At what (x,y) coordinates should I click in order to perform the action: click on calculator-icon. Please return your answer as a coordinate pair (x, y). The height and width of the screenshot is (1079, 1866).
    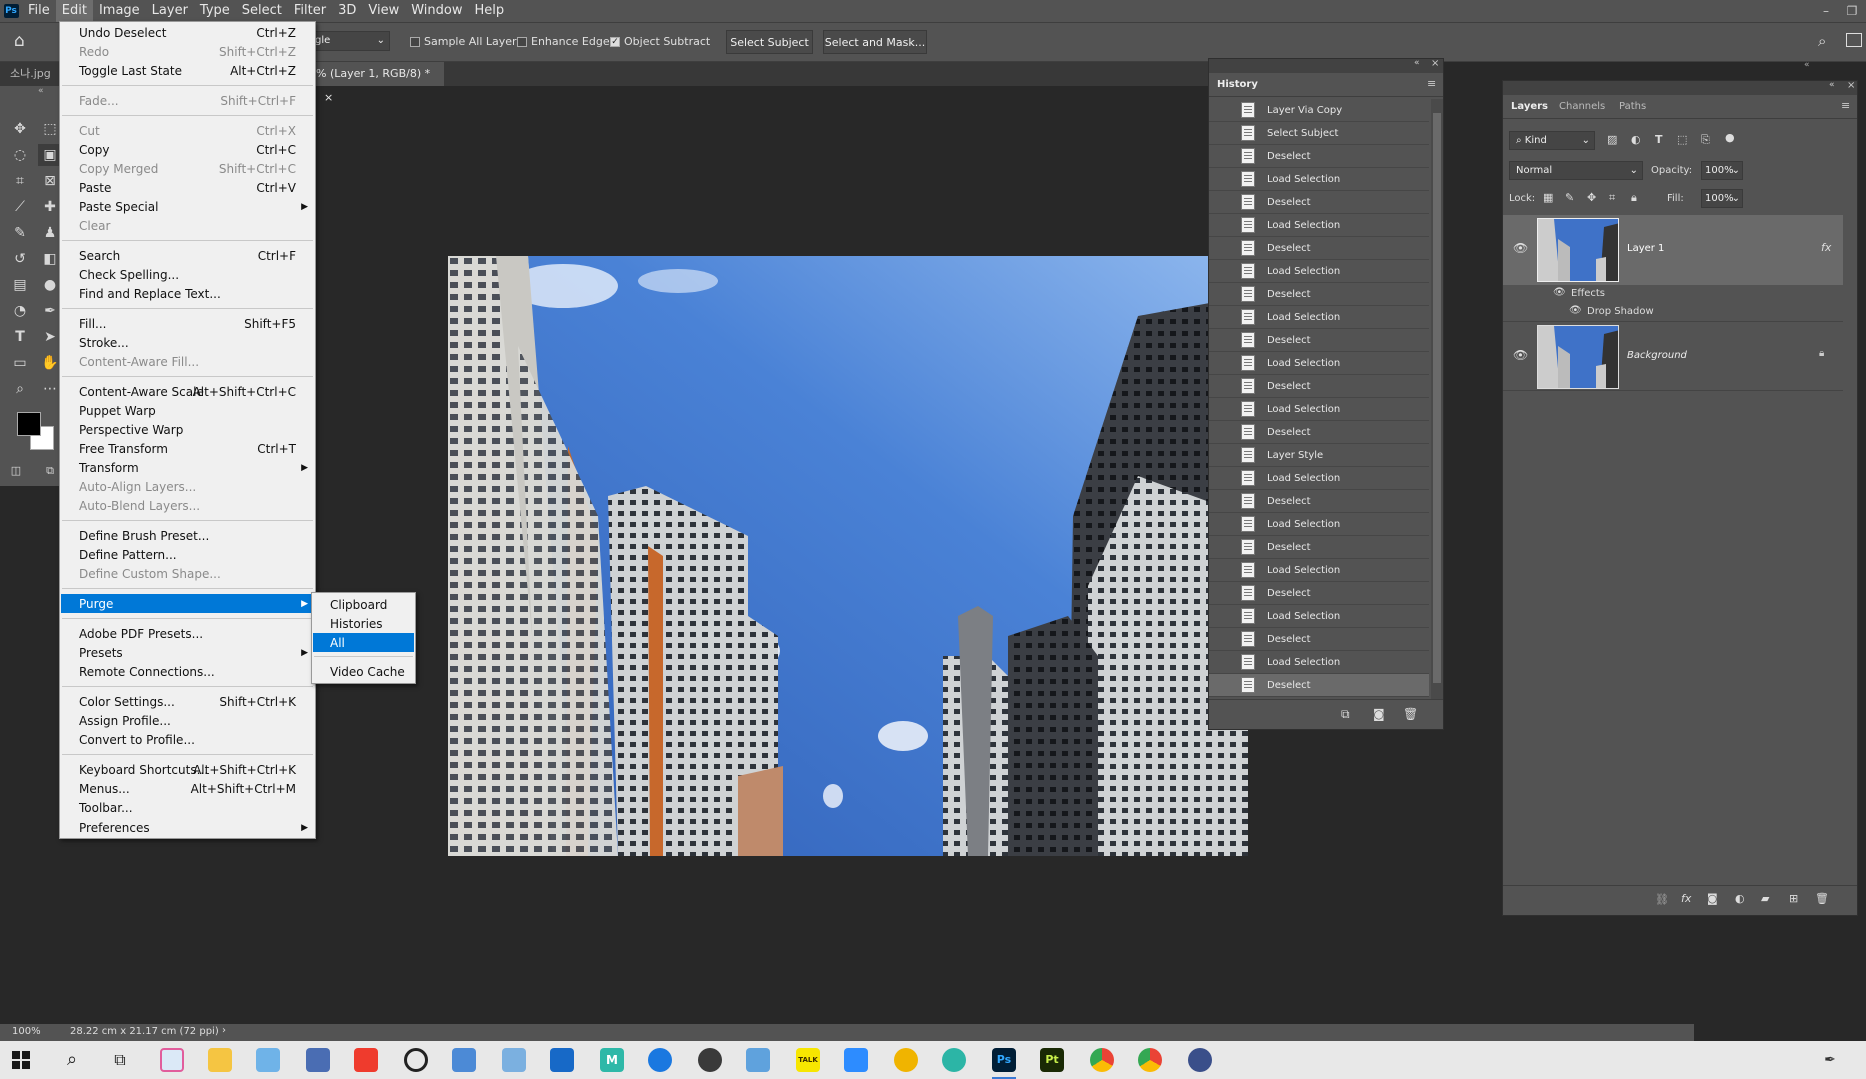
    Looking at the image, I should click on (318, 1060).